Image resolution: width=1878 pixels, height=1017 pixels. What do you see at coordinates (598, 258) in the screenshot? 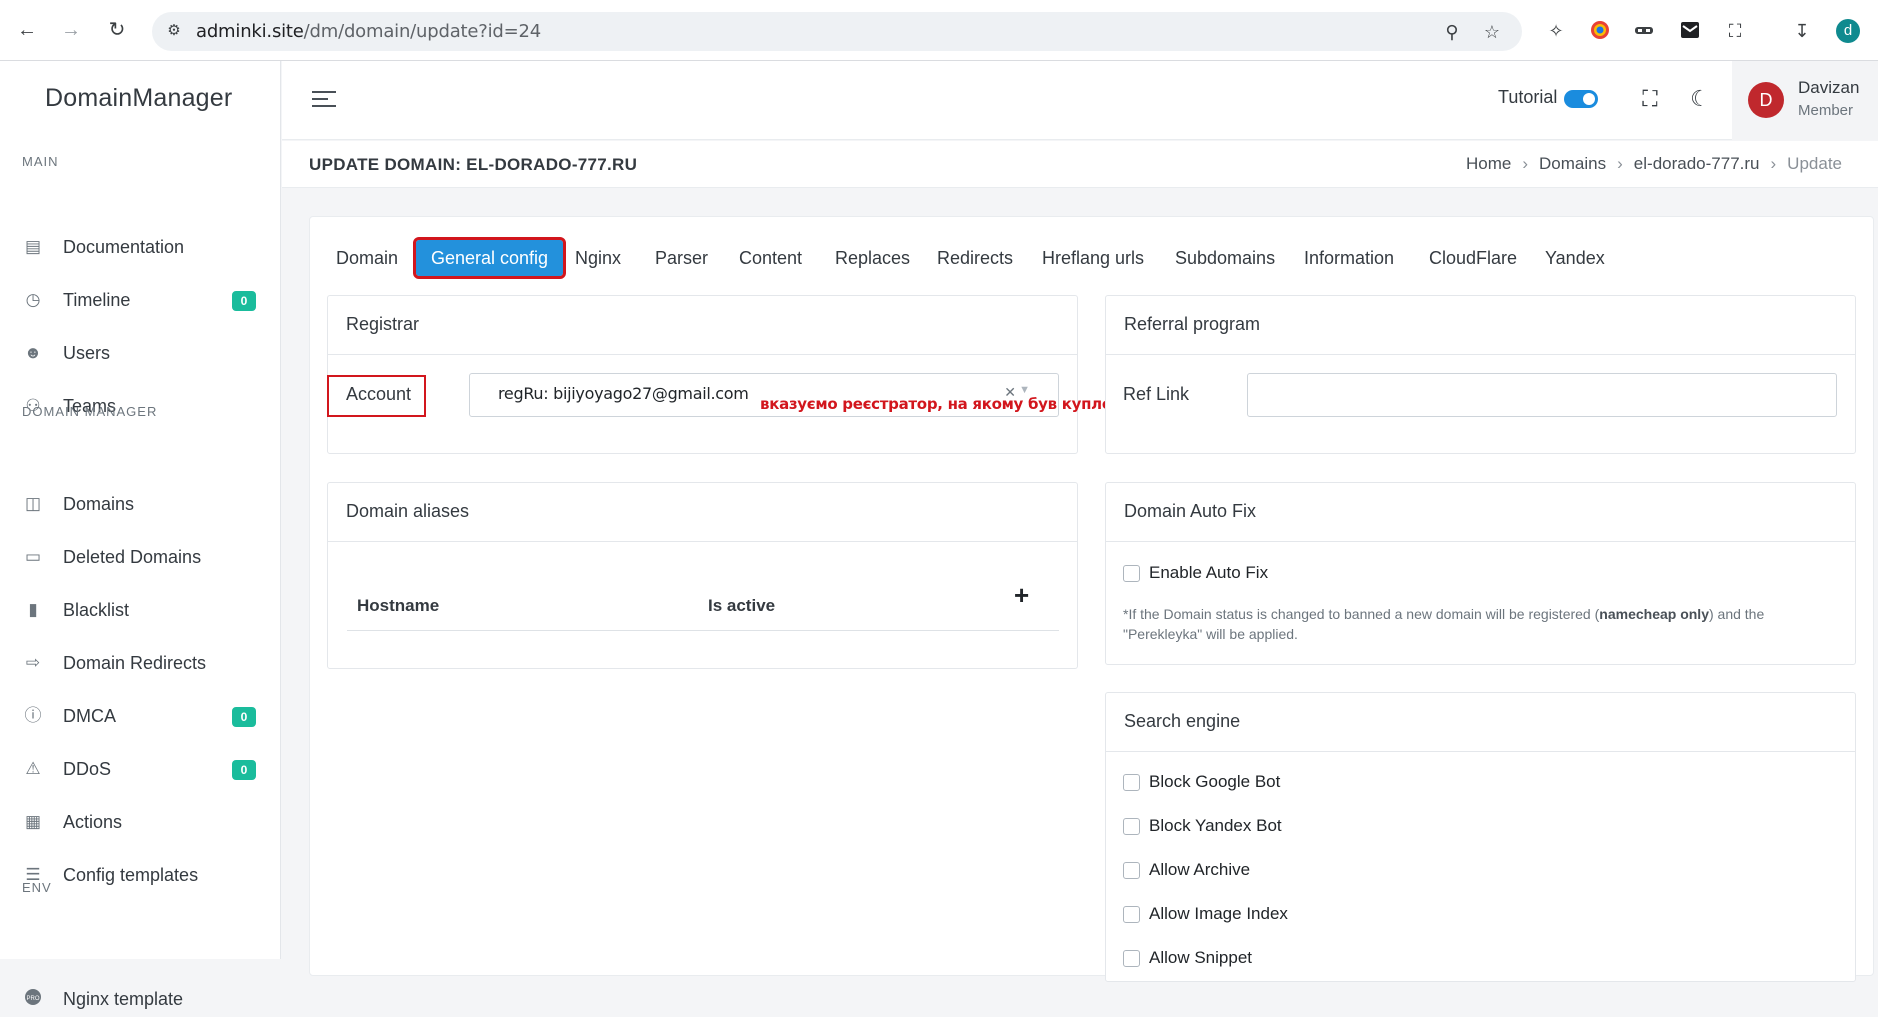
I see `tab-nginx: Nginx` at bounding box center [598, 258].